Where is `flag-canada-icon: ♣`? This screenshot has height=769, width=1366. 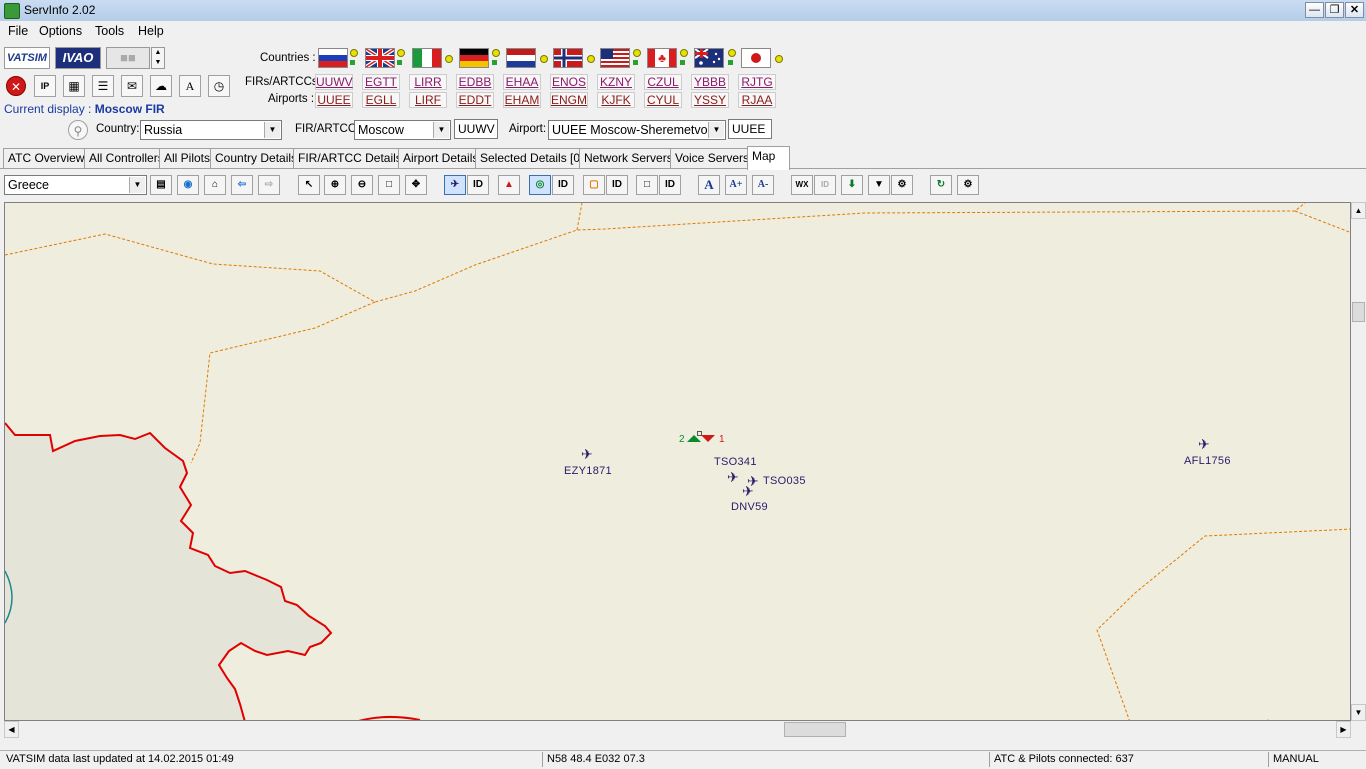
flag-canada-icon: ♣ is located at coordinates (662, 58).